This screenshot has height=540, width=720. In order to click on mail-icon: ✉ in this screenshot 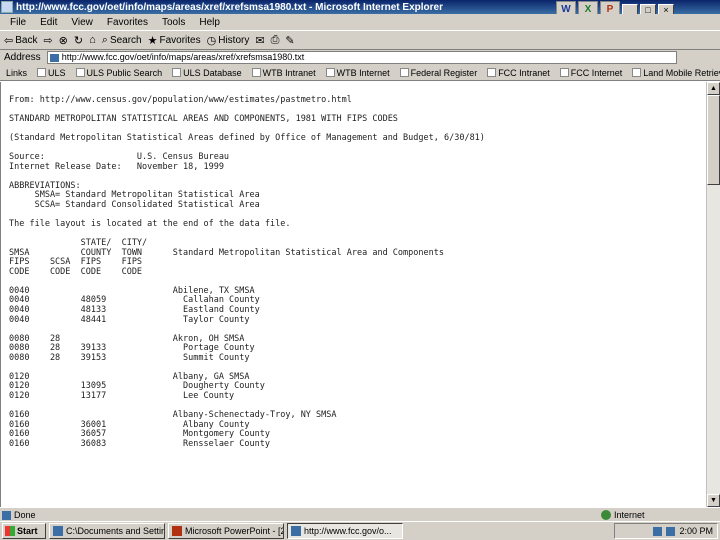, I will do `click(259, 40)`.